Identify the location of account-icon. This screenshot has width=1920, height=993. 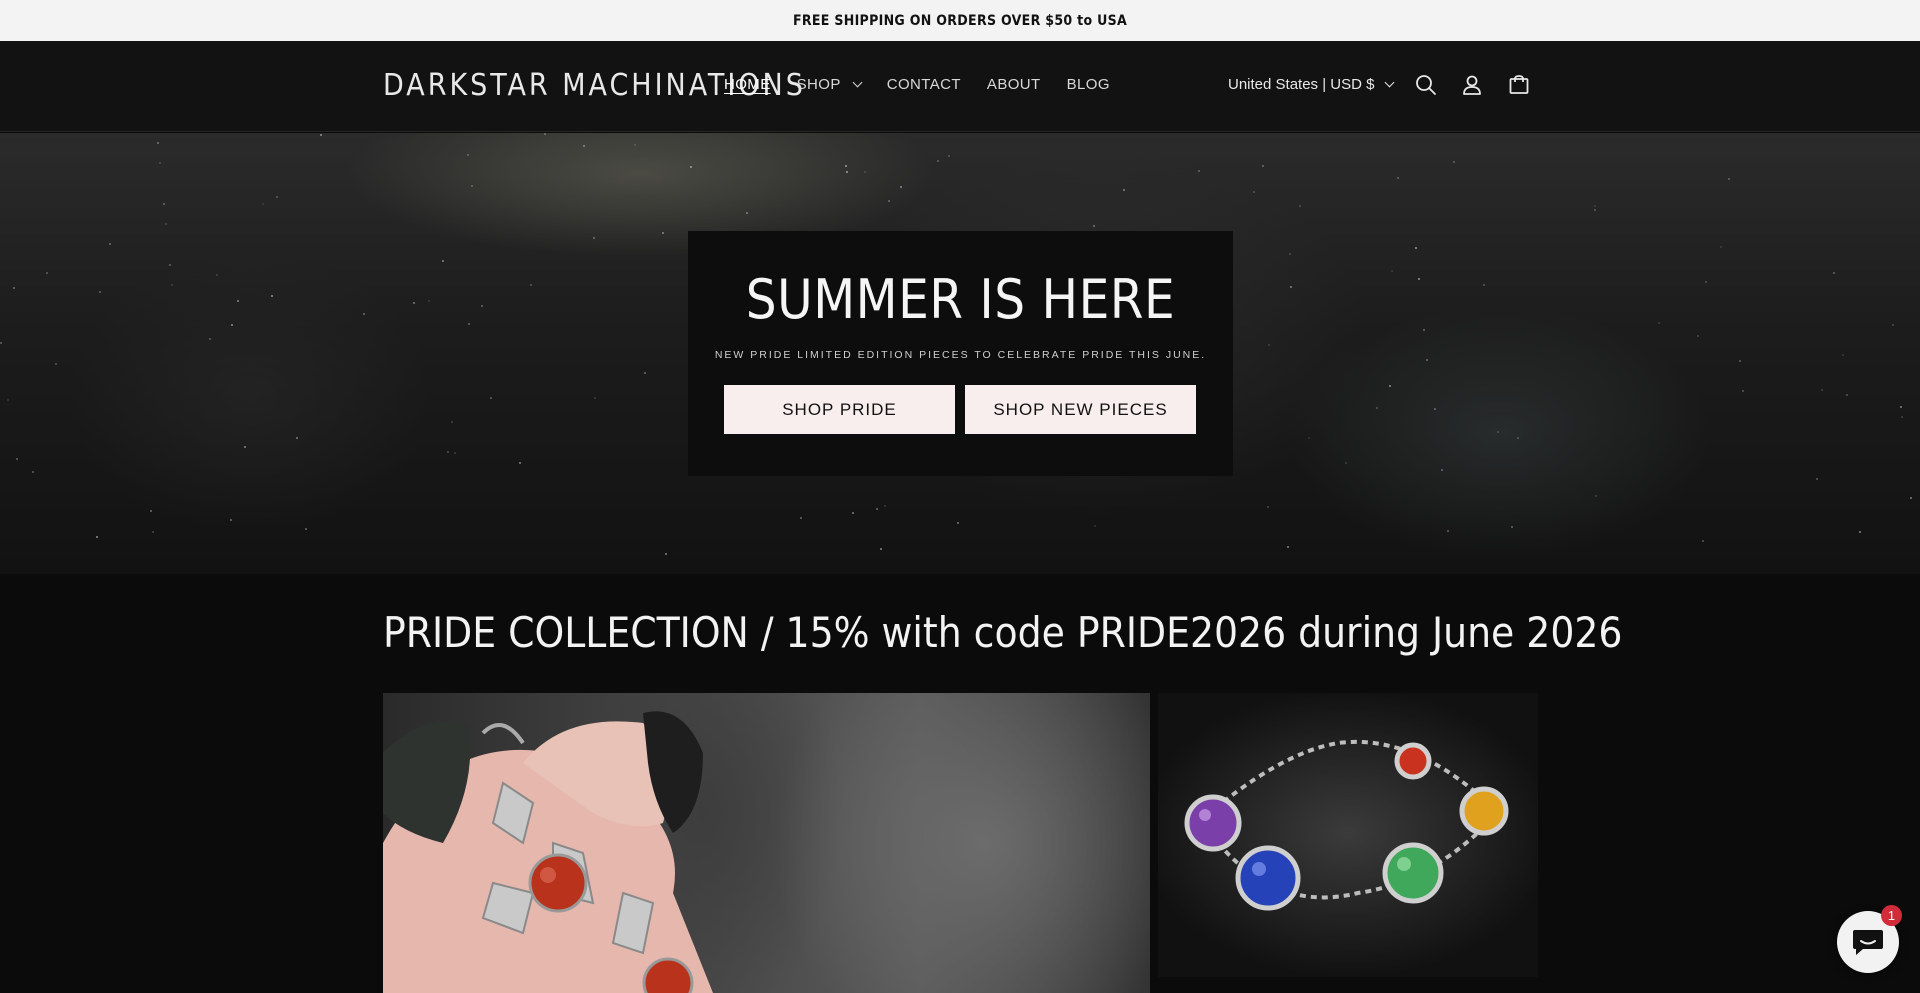
(1472, 85).